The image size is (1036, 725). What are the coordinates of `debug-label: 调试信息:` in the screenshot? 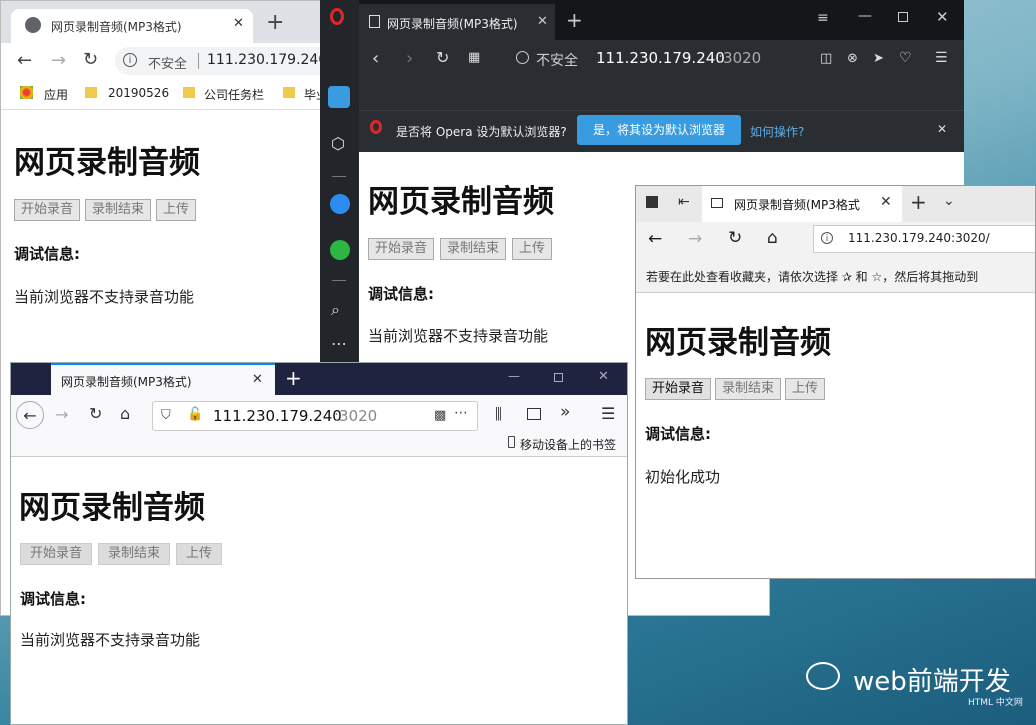 It's located at (53, 599).